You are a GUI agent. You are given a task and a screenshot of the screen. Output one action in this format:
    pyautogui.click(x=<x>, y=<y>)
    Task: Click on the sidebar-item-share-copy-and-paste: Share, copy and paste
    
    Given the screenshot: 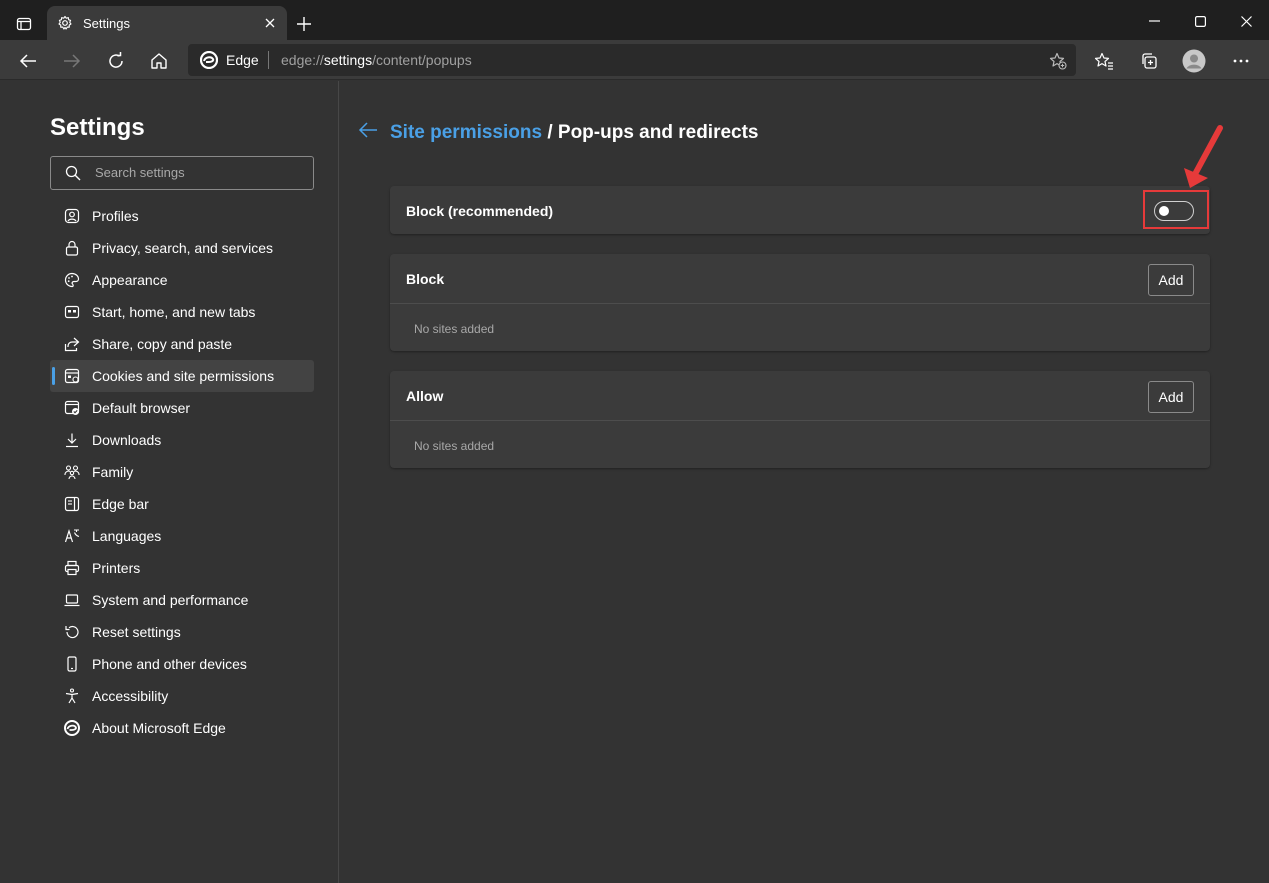 What is the action you would take?
    pyautogui.click(x=182, y=344)
    